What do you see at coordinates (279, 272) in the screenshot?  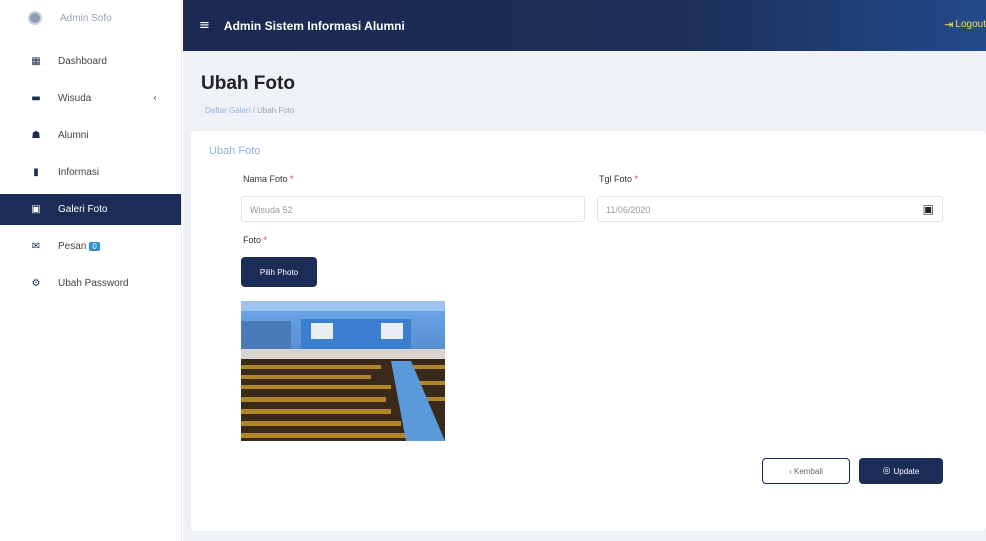 I see `pick-photo-button: Pilih Photo` at bounding box center [279, 272].